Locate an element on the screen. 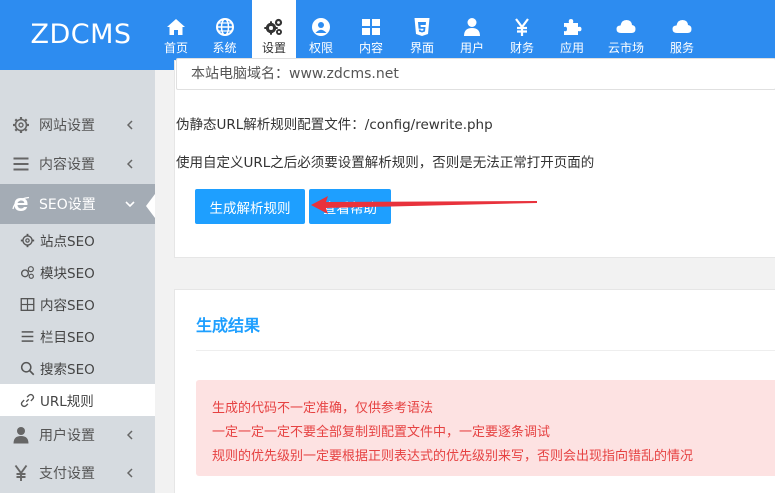  help-button: 查看帮助 is located at coordinates (350, 206).